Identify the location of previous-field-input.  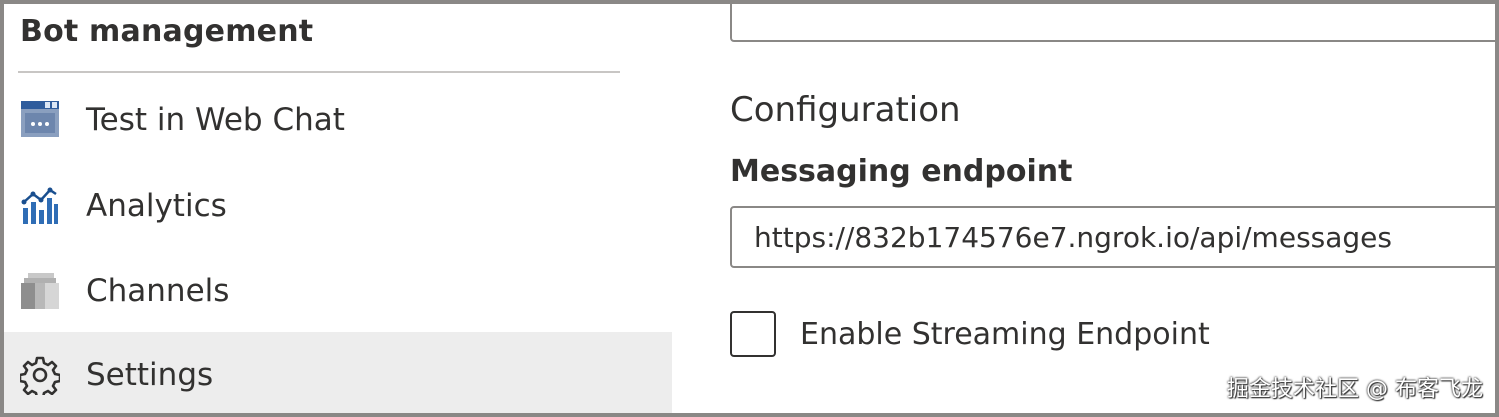
(1112, 23).